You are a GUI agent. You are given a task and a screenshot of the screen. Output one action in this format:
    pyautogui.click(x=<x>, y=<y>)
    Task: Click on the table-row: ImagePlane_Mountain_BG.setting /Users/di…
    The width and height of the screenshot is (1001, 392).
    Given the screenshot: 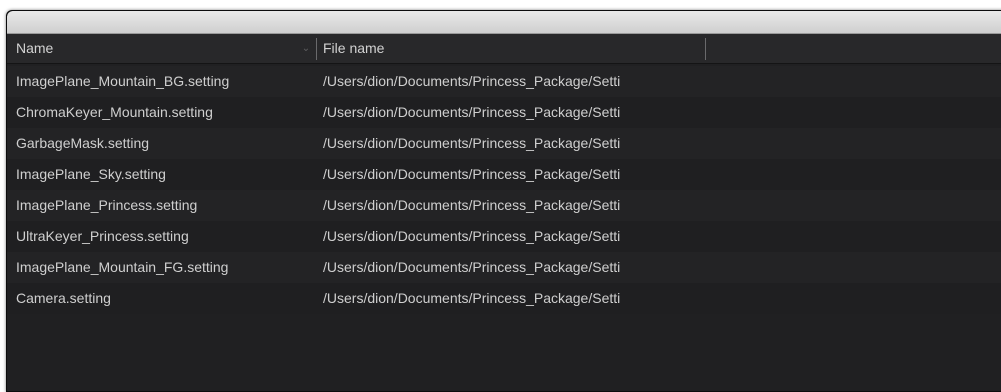 What is the action you would take?
    pyautogui.click(x=504, y=81)
    